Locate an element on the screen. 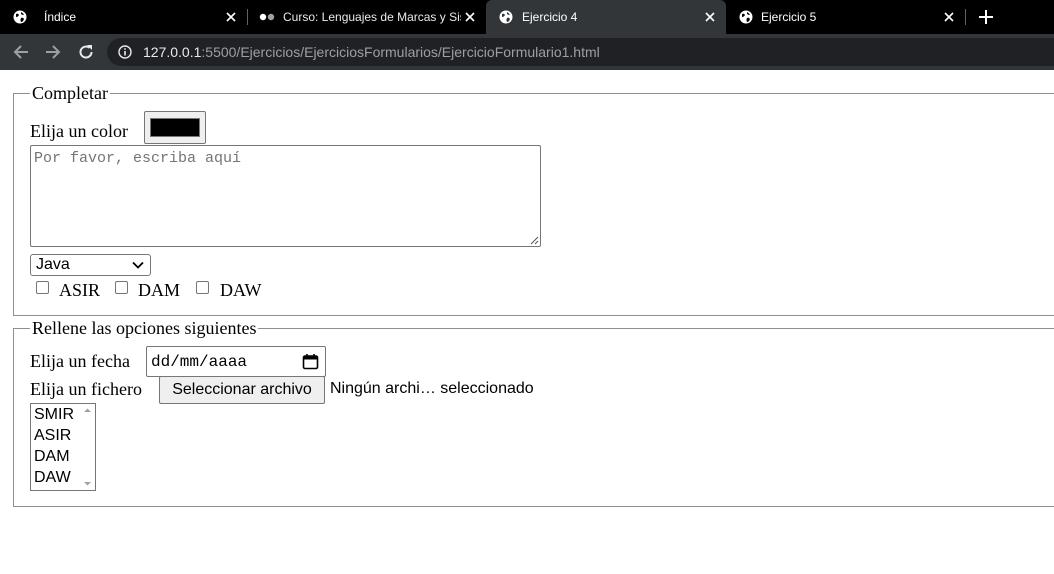  loading-dots-icon is located at coordinates (267, 17).